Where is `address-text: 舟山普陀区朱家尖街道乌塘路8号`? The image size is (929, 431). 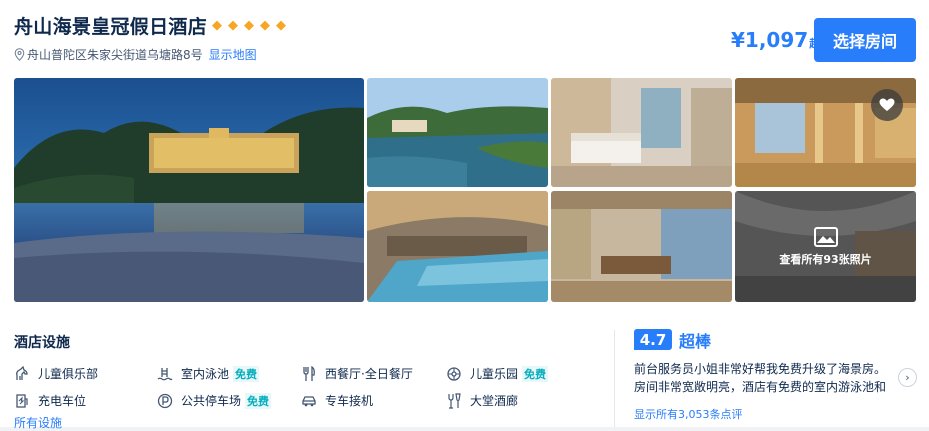 address-text: 舟山普陀区朱家尖街道乌塘路8号 is located at coordinates (115, 55).